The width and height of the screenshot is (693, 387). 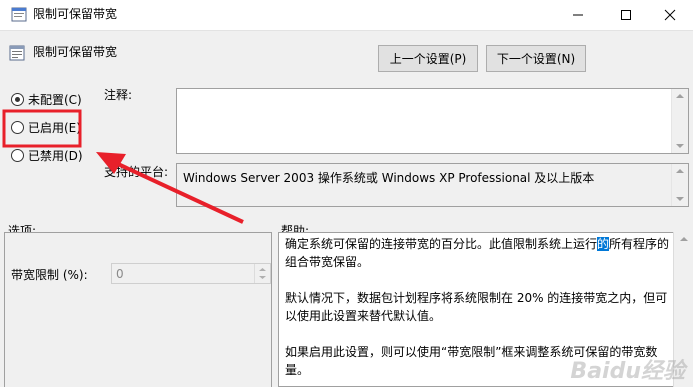 What do you see at coordinates (679, 121) in the screenshot?
I see `comment-scrollbar` at bounding box center [679, 121].